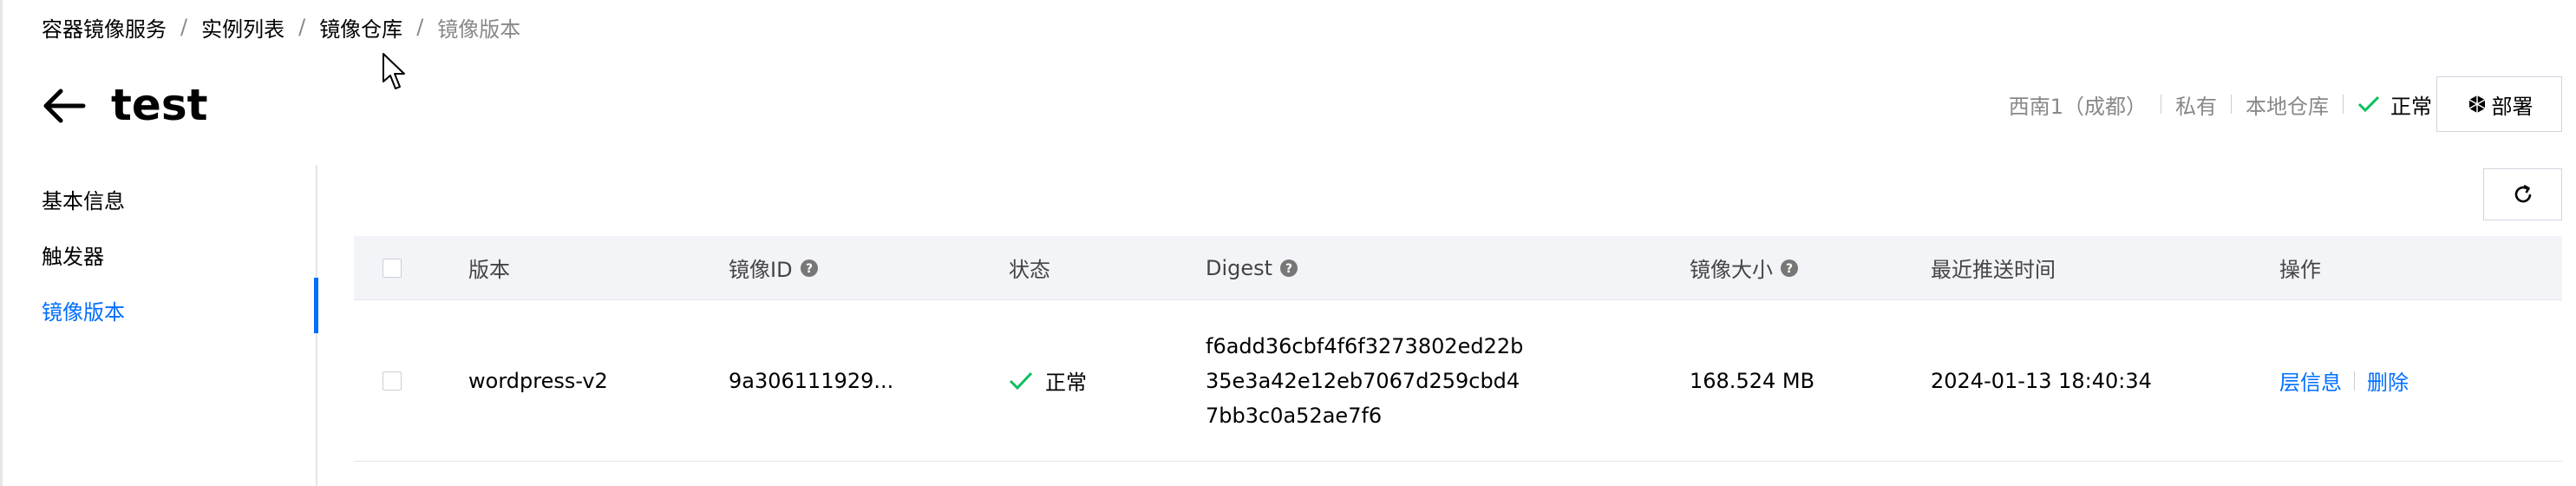 This screenshot has width=2576, height=486. Describe the element at coordinates (2041, 381) in the screenshot. I see `cell-pushed-at: 2024-01-13 18:40:34` at that location.